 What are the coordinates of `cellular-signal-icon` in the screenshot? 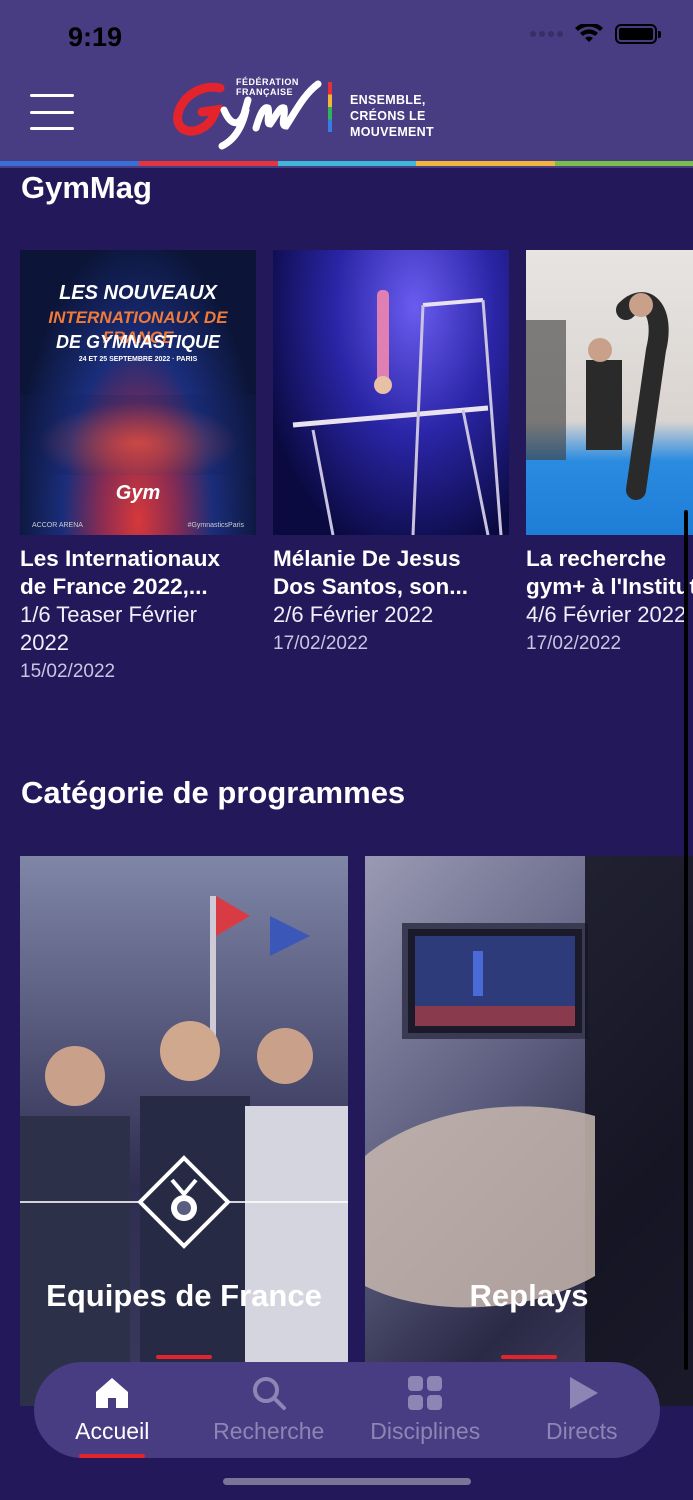 It's located at (546, 34).